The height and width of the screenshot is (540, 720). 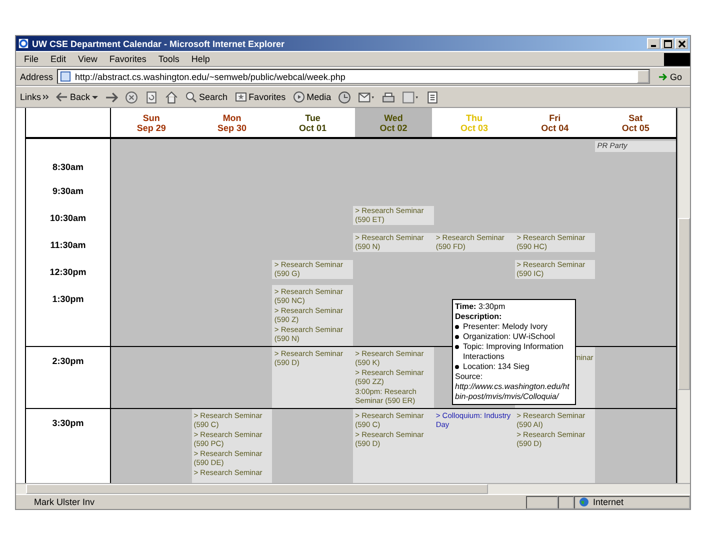 What do you see at coordinates (411, 97) in the screenshot?
I see `edit-icon` at bounding box center [411, 97].